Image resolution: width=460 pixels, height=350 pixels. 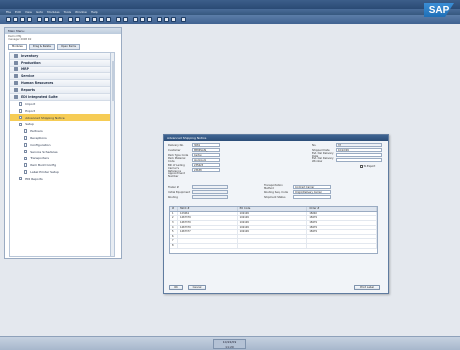 I want to click on routing-seq-input: Origin/Delivery Carrier, so click(x=312, y=192).